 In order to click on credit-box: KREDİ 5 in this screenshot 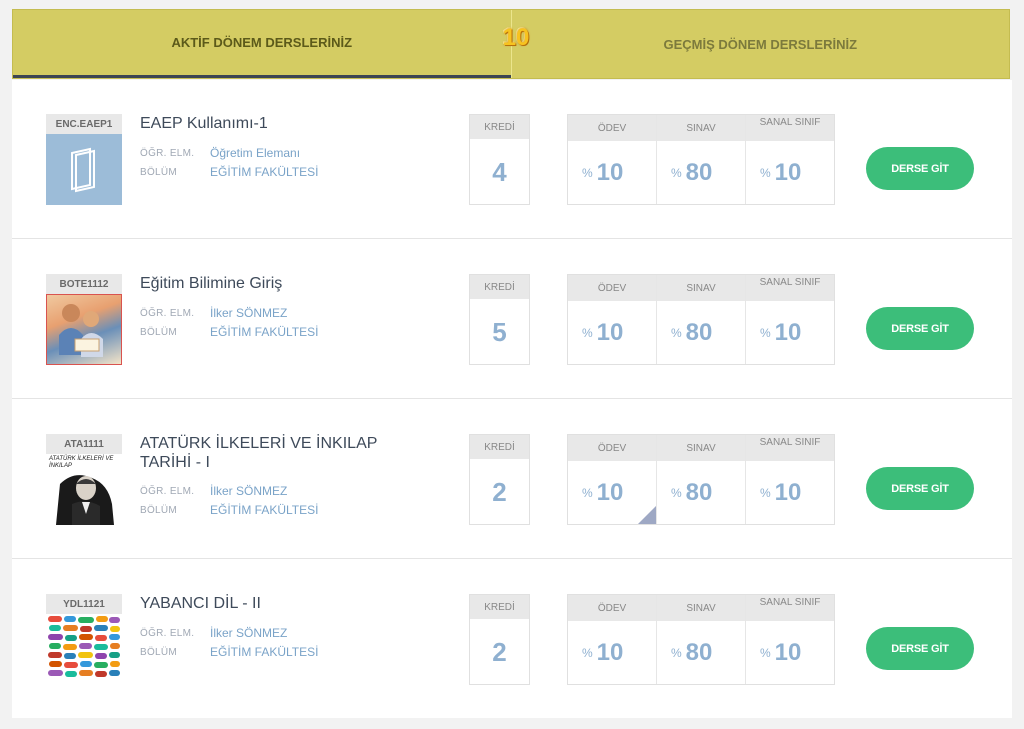, I will do `click(499, 319)`.